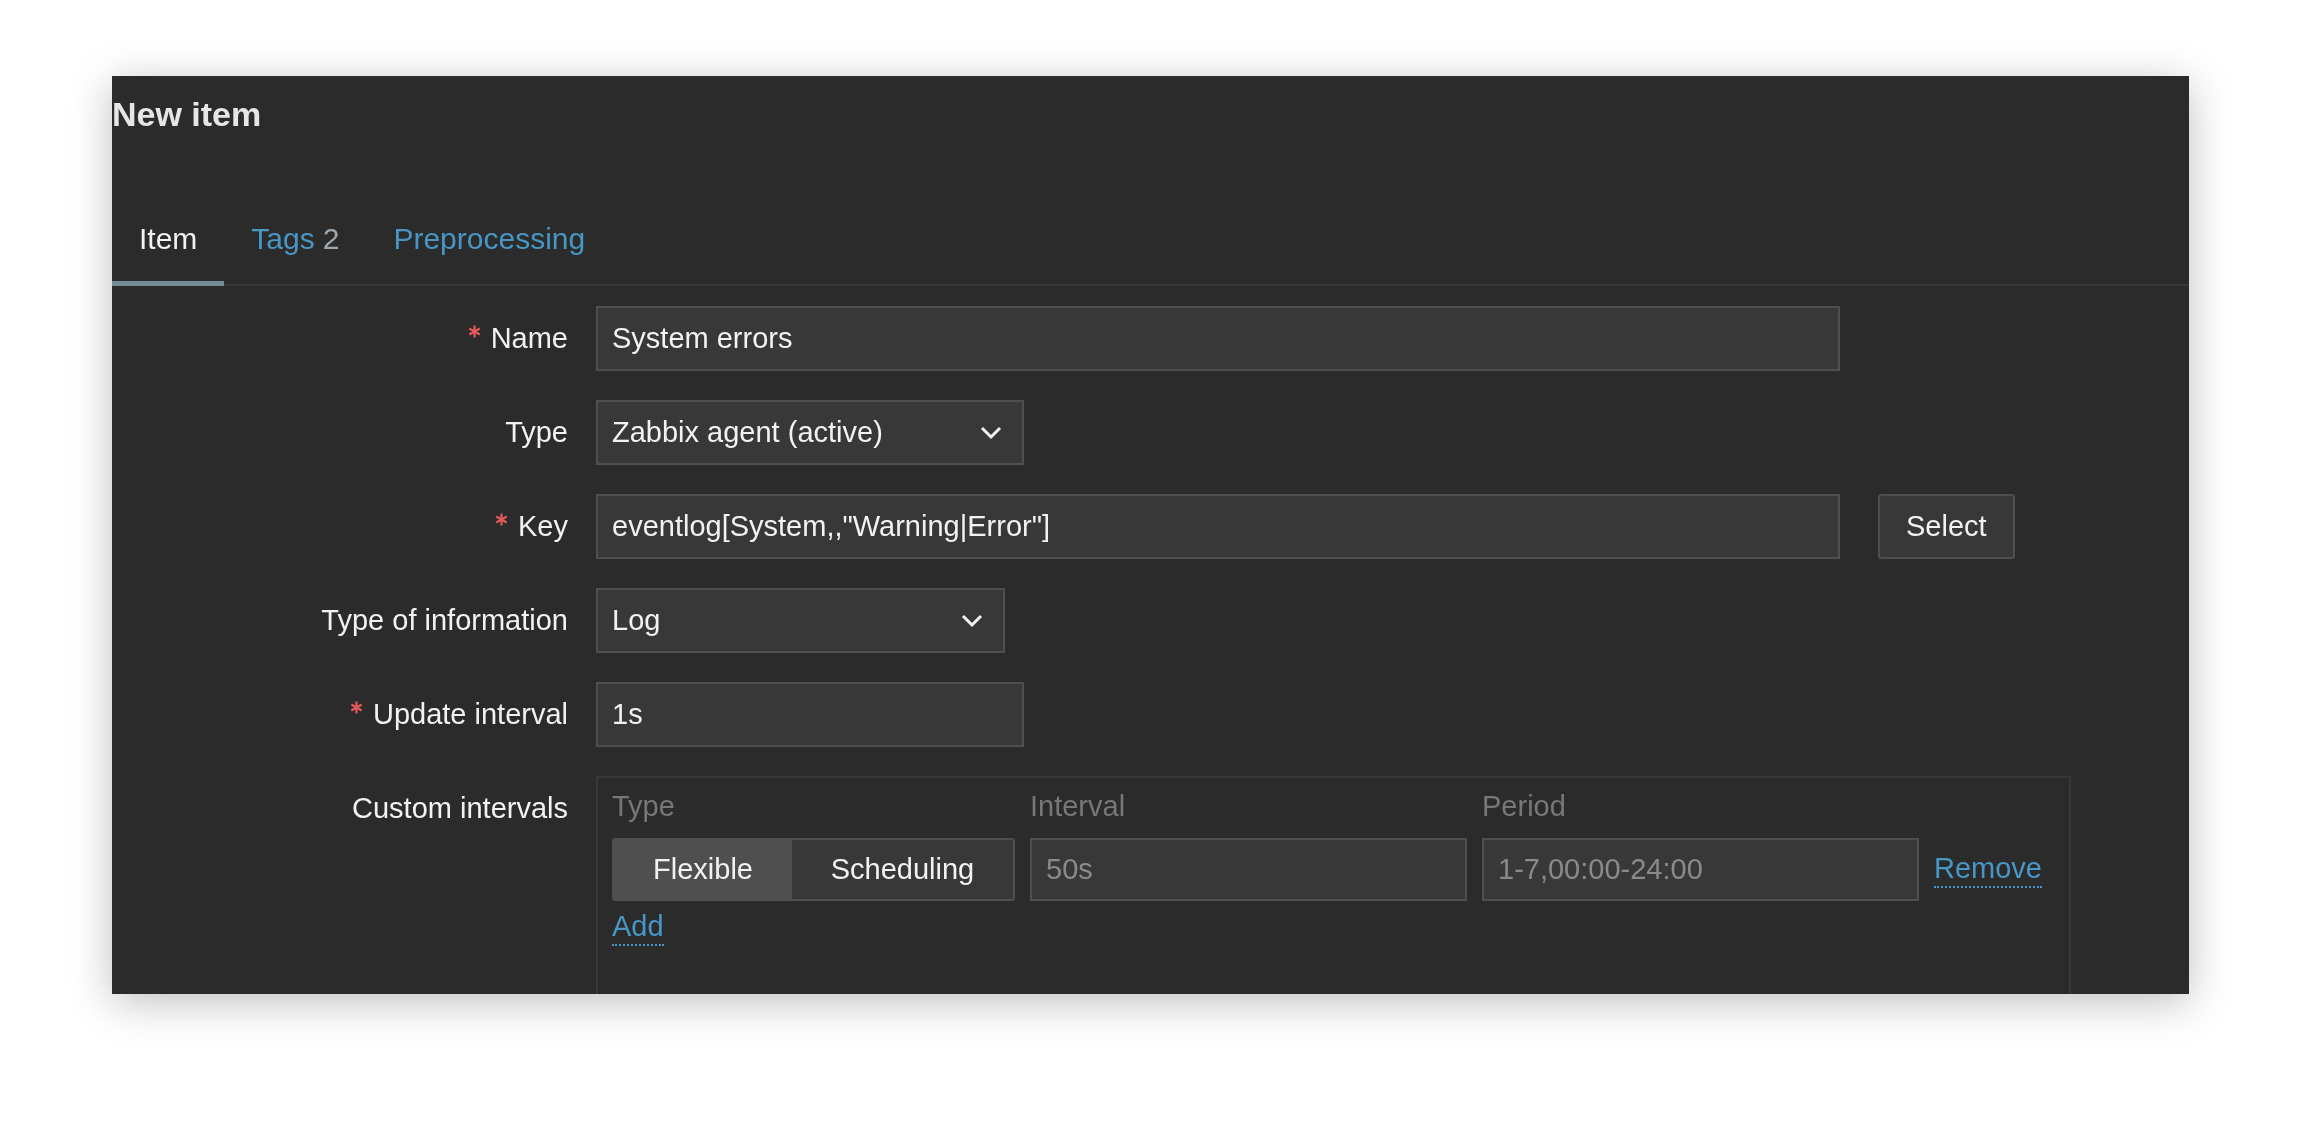  Describe the element at coordinates (536, 432) in the screenshot. I see `field-label: Type` at that location.